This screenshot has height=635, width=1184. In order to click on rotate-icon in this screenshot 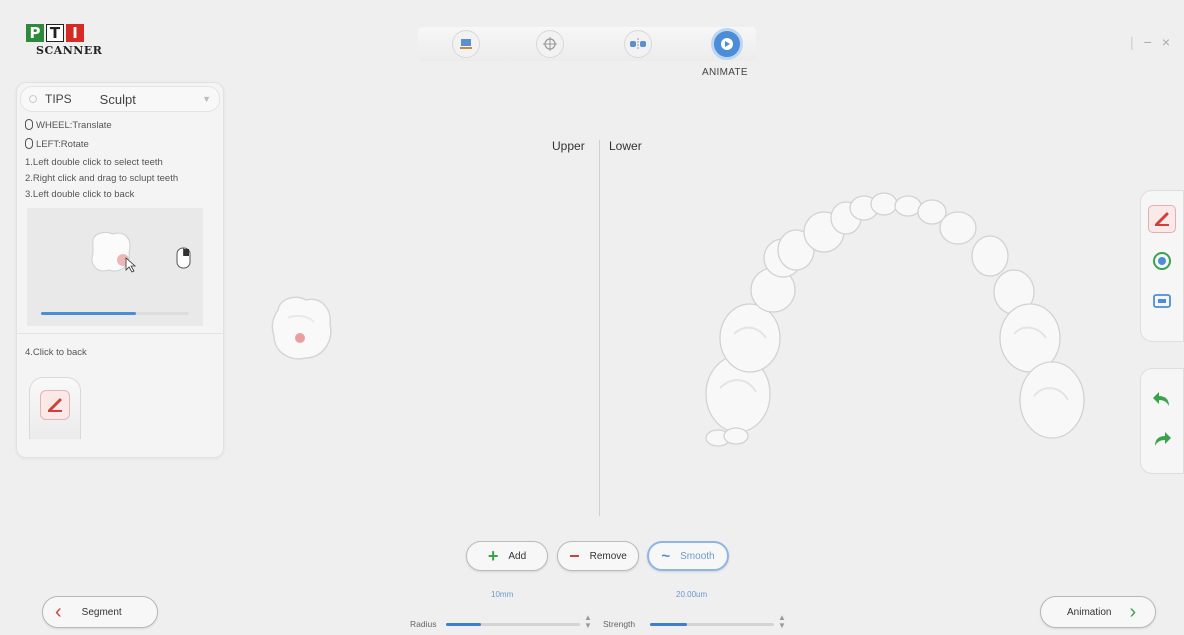, I will do `click(1162, 261)`.